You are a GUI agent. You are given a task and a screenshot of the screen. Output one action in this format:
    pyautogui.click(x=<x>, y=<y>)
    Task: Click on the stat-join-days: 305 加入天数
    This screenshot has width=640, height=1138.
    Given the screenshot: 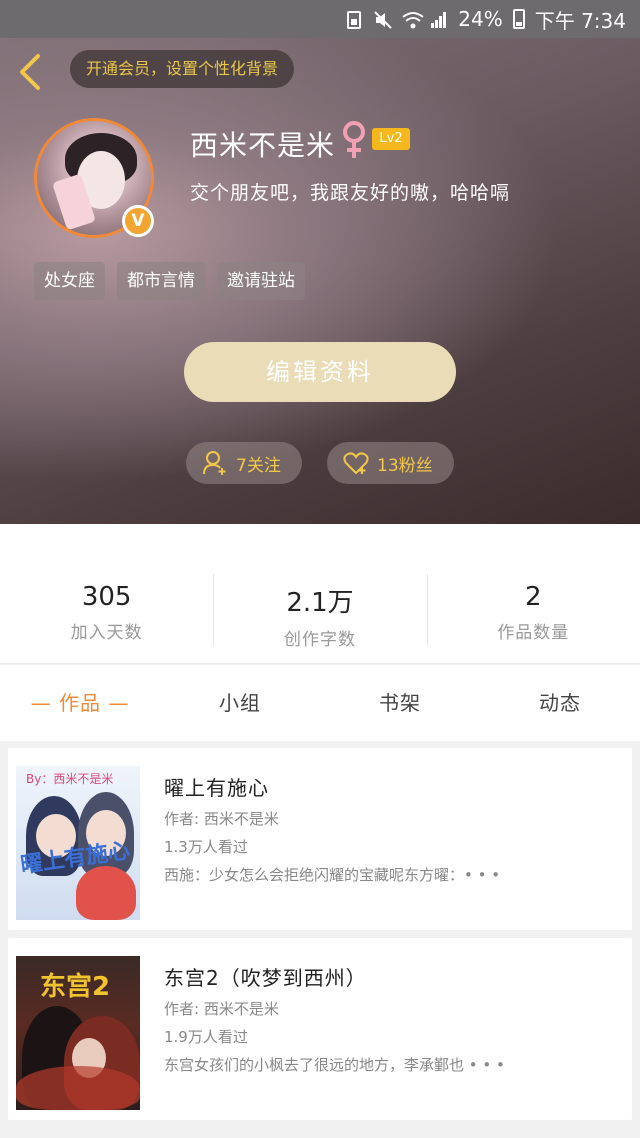 What is the action you would take?
    pyautogui.click(x=106, y=593)
    